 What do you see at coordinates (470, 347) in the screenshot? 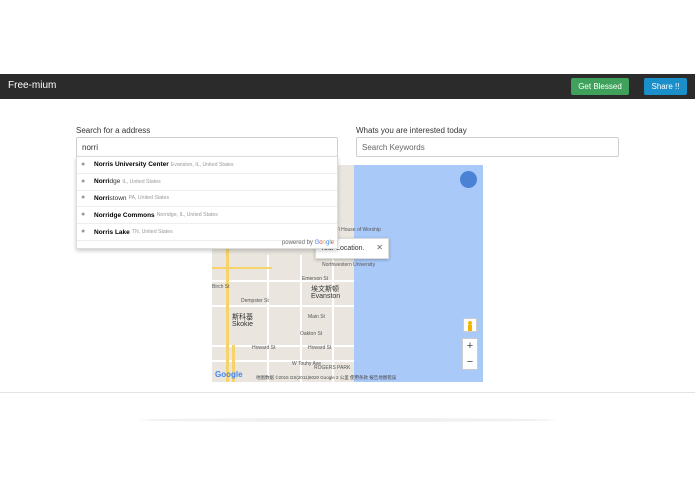
I see `zoom-in-button: +` at bounding box center [470, 347].